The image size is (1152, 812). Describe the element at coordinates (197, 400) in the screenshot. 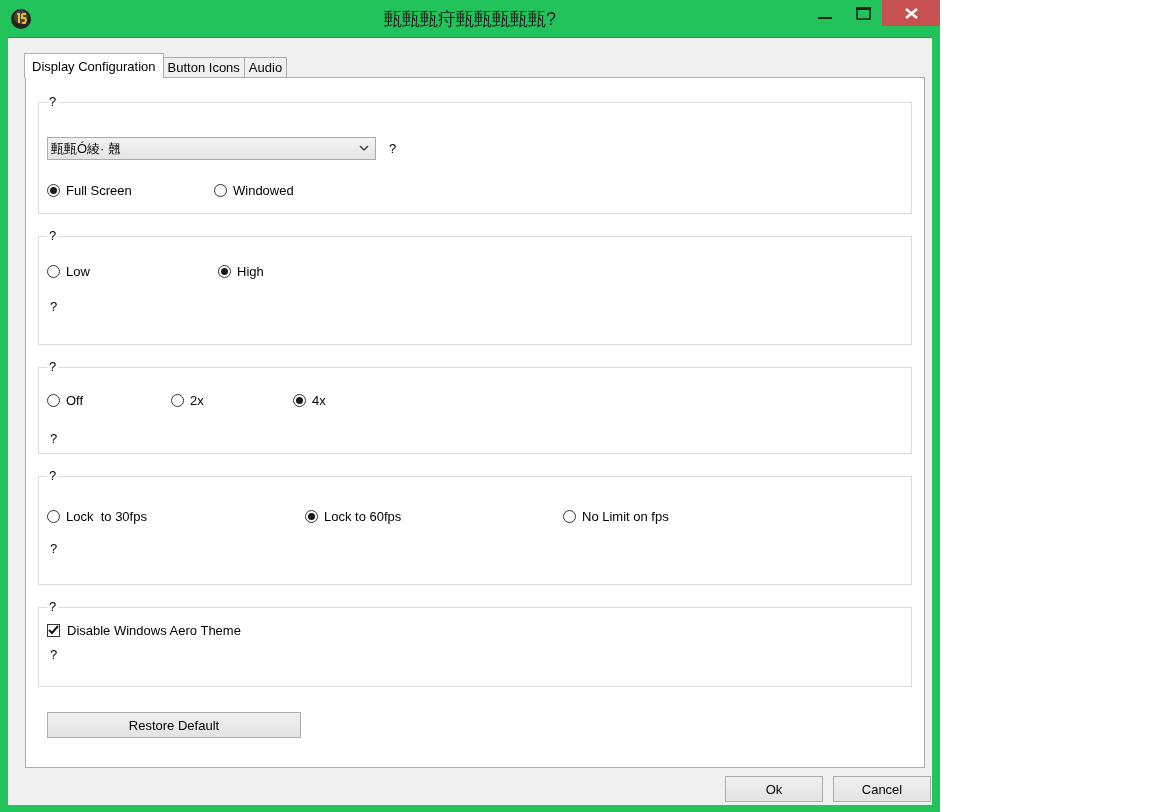

I see `radio-label: 2x` at that location.